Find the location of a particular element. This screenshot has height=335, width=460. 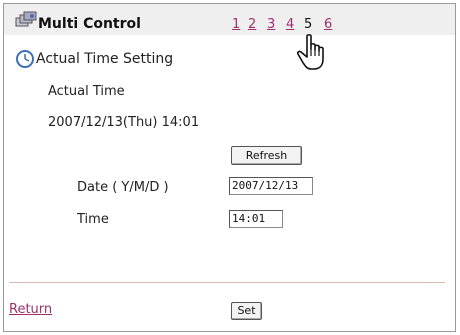

page-link-4: 4 is located at coordinates (290, 24).